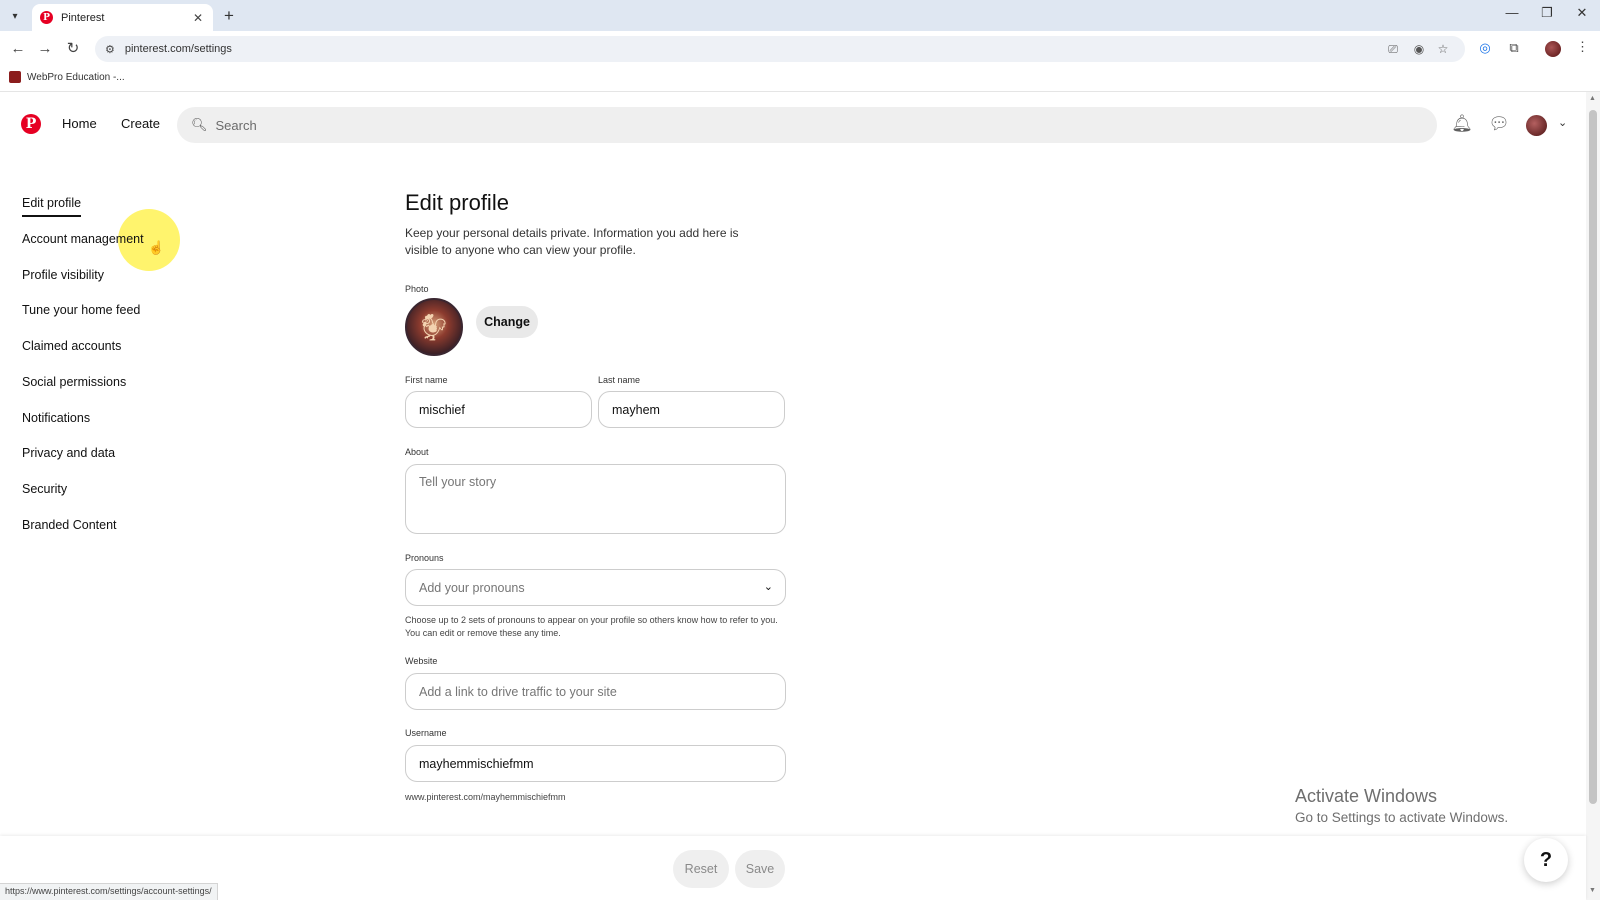 This screenshot has height=900, width=1600. What do you see at coordinates (71, 346) in the screenshot?
I see `sidebar-item-claimed-accounts: Claimed accounts` at bounding box center [71, 346].